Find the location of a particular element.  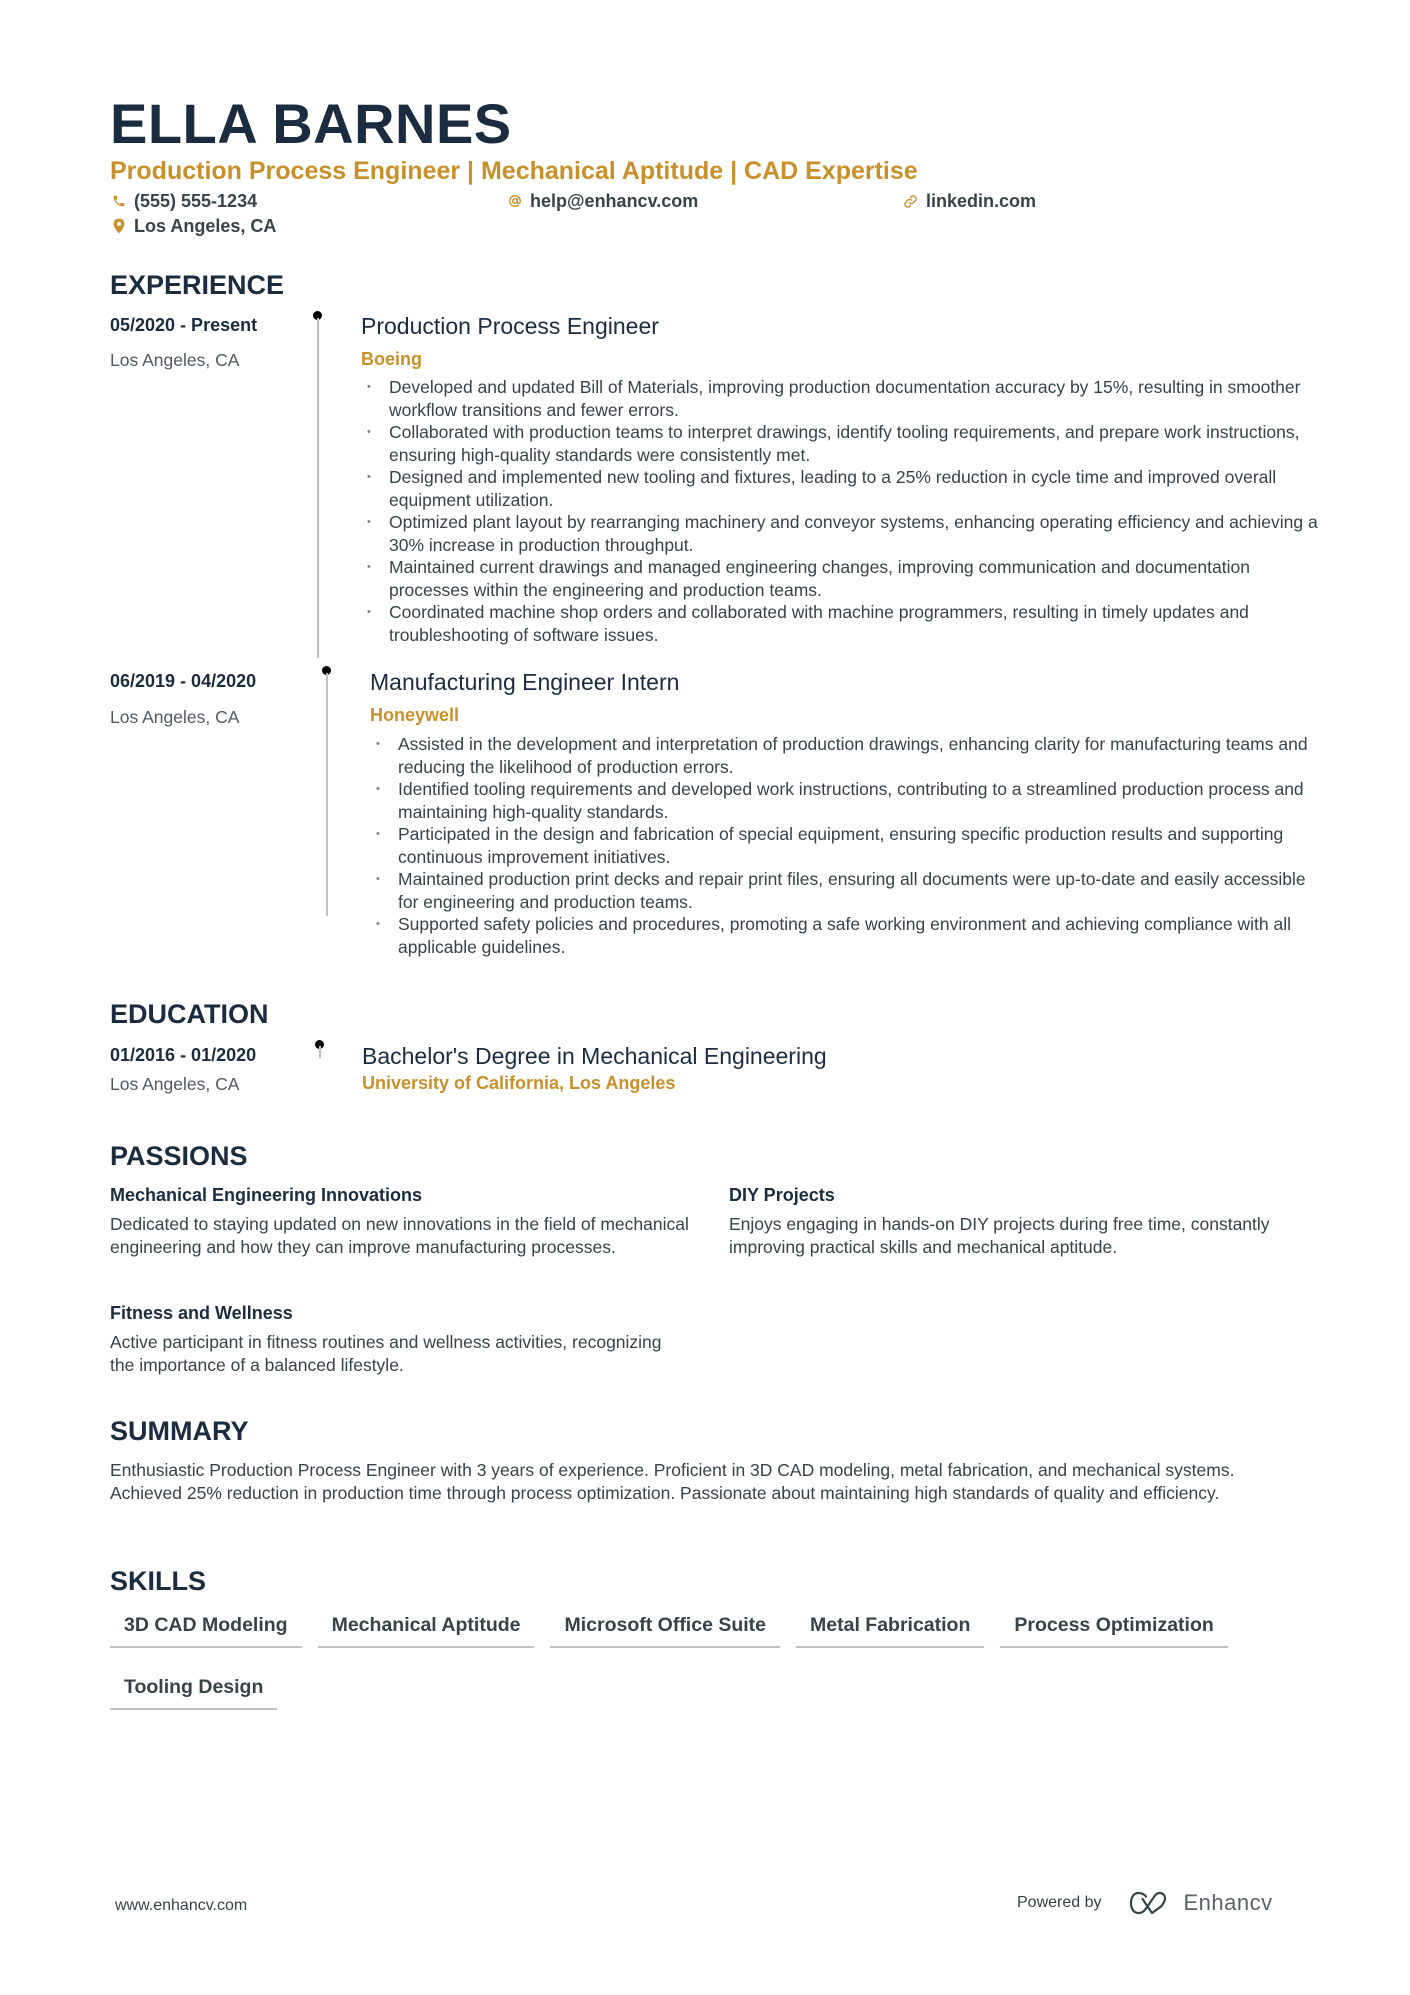

section-title-experience: EXPERIENCE is located at coordinates (197, 285).